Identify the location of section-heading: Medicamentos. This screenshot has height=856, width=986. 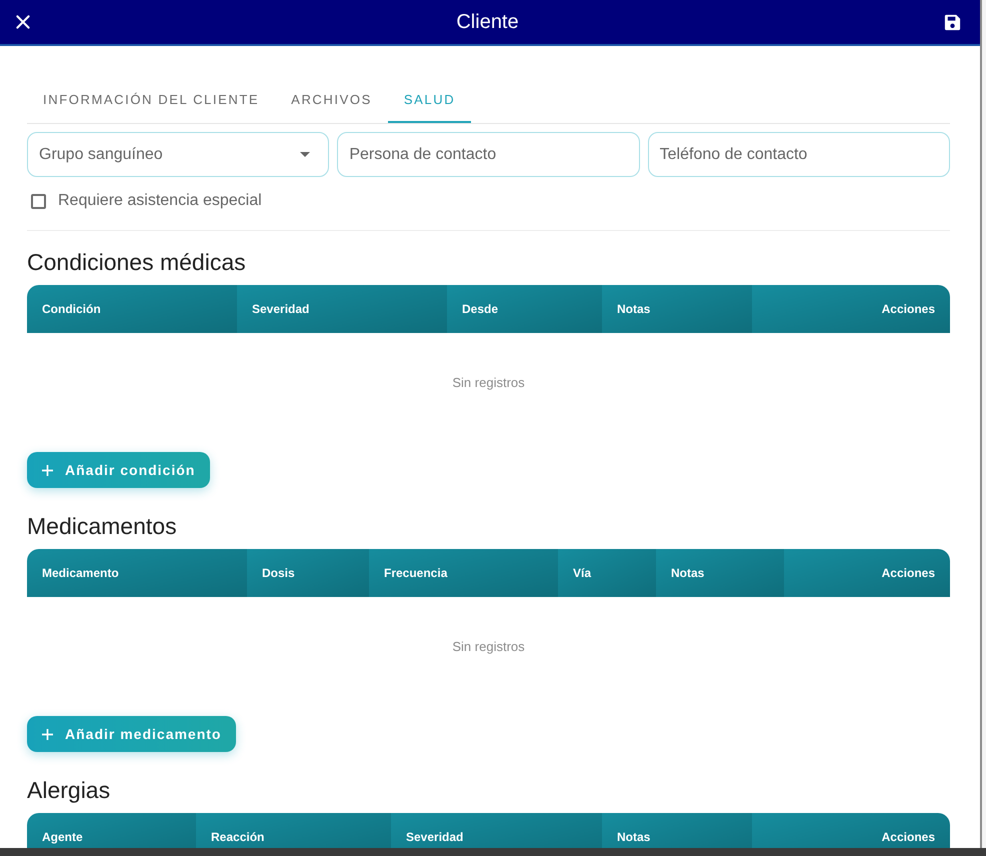
(102, 526).